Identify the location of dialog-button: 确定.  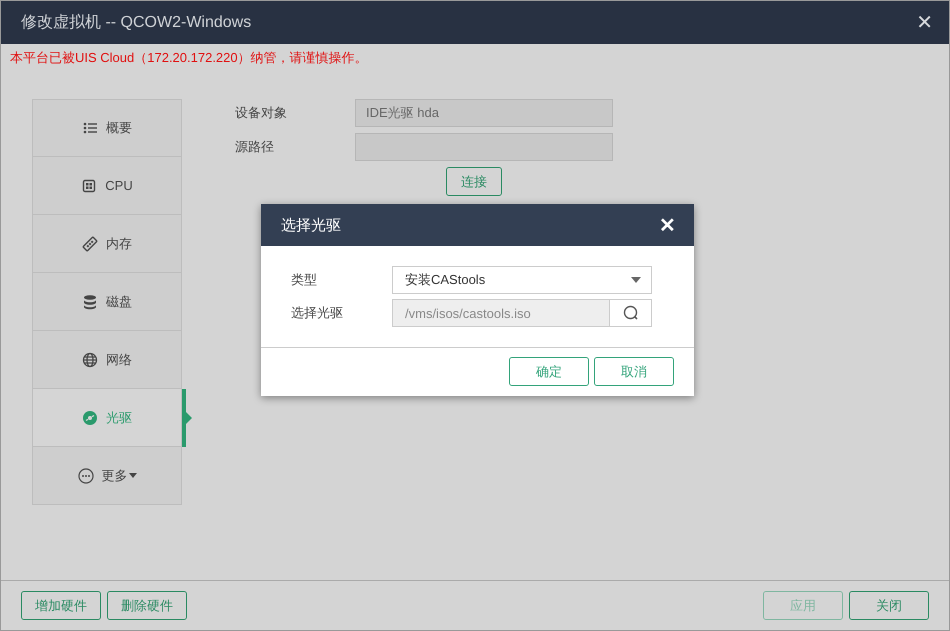
(549, 371).